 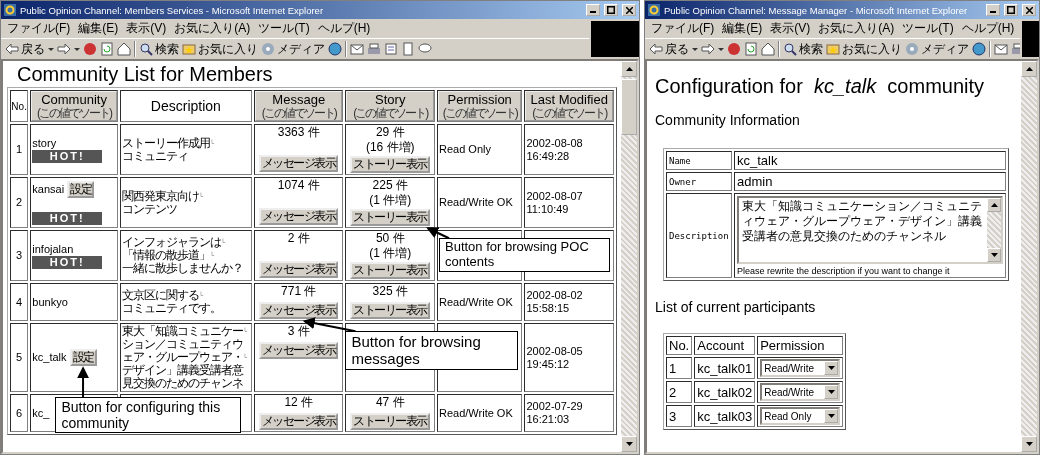 I want to click on home-icon, so click(x=768, y=49).